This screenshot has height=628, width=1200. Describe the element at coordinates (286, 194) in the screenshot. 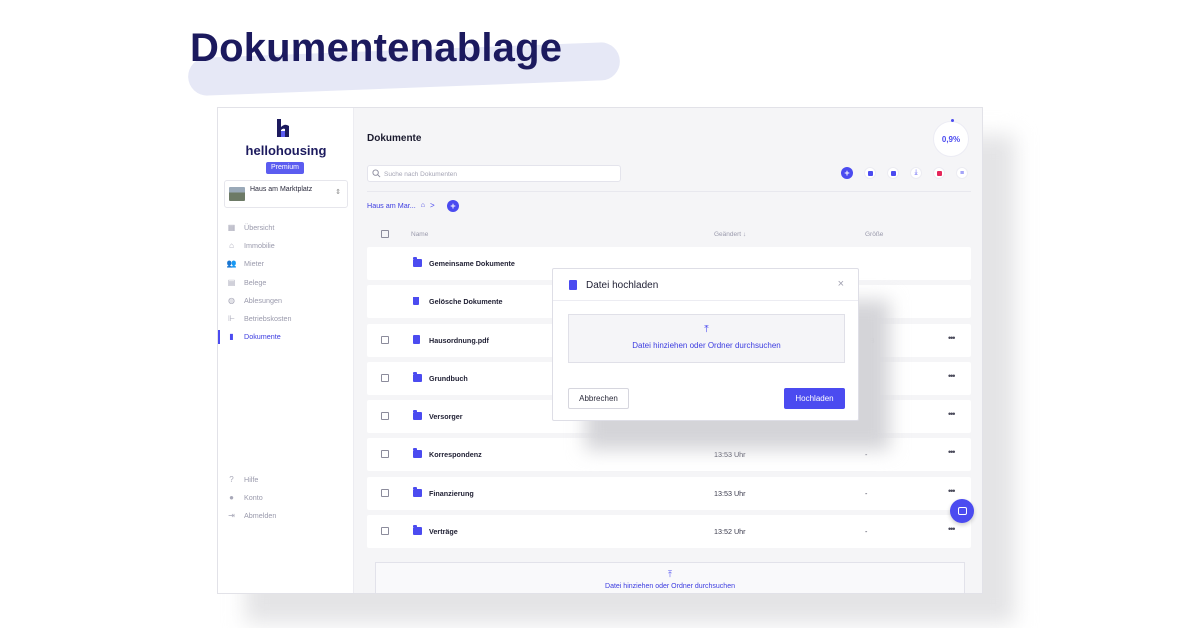

I see `property-selector: Haus am Marktplatz ⇕` at that location.